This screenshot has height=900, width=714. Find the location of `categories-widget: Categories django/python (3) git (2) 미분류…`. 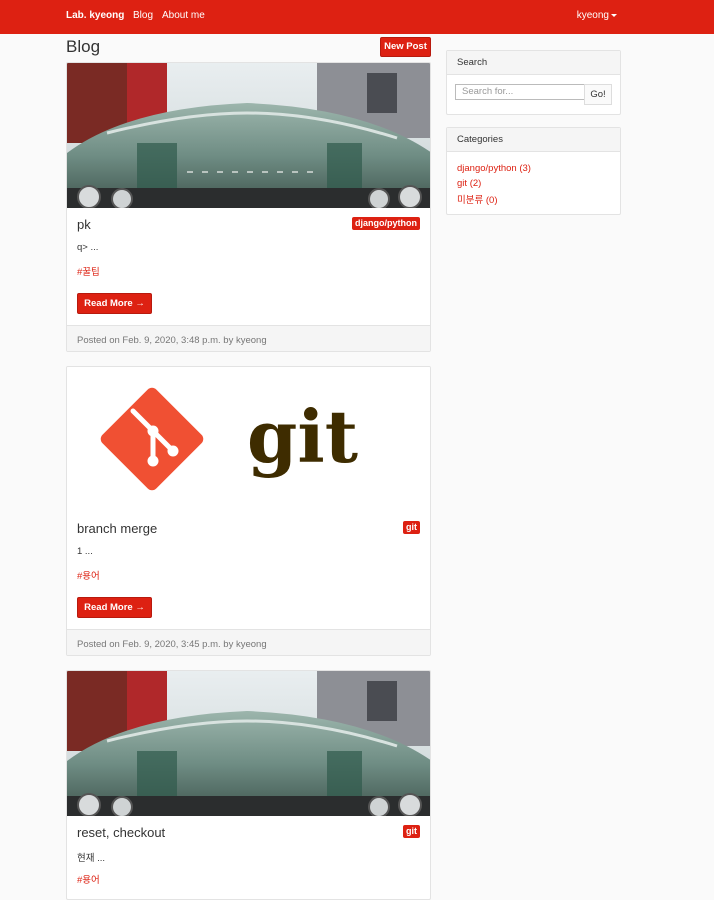

categories-widget: Categories django/python (3) git (2) 미분류… is located at coordinates (533, 171).